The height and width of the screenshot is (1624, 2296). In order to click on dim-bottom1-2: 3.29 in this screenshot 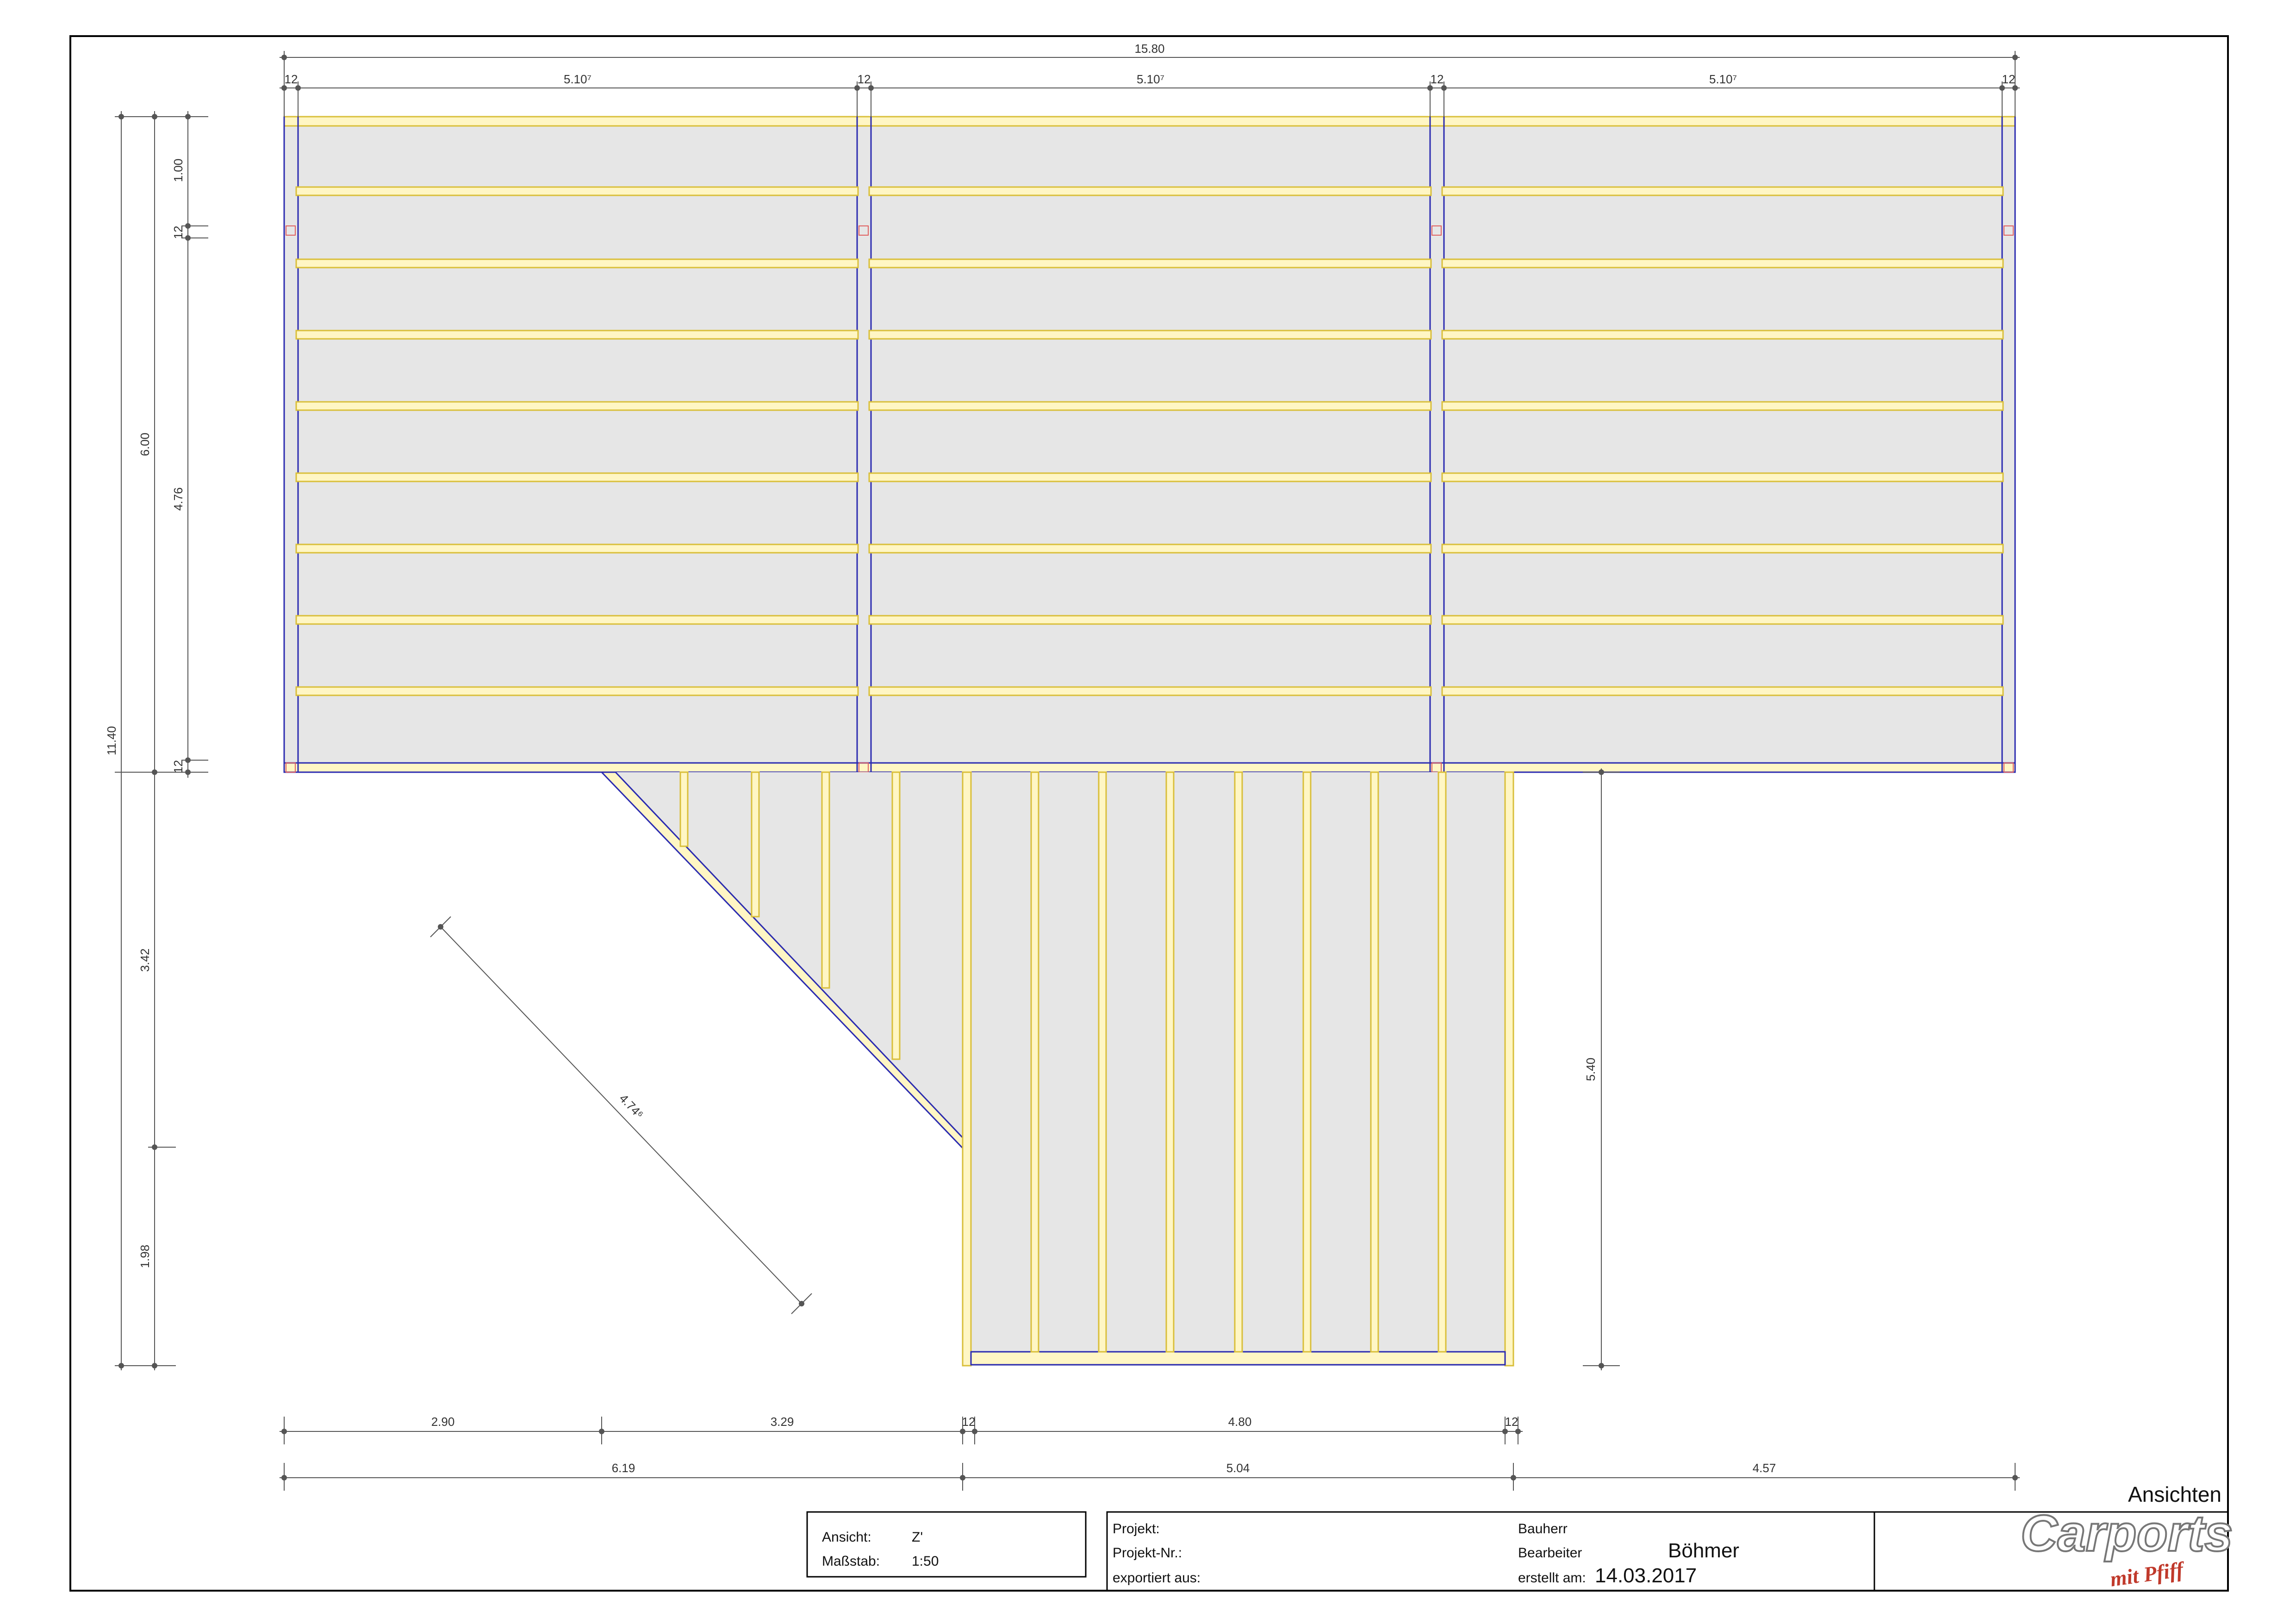, I will do `click(782, 1422)`.